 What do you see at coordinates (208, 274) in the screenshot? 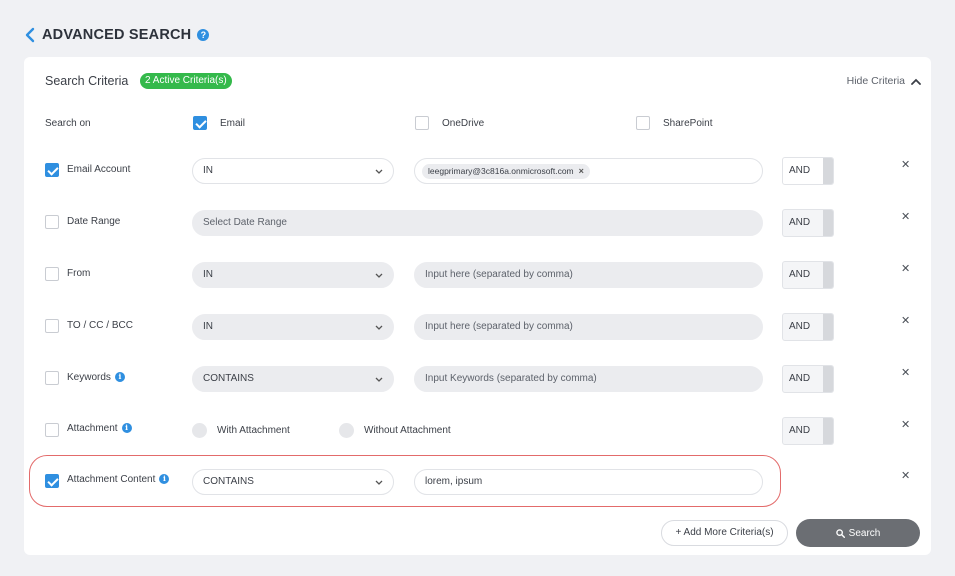
I see `from-operator-value: IN` at bounding box center [208, 274].